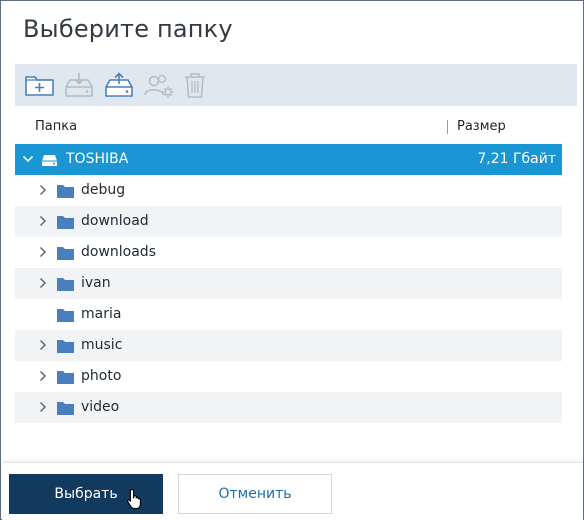 This screenshot has width=584, height=520. Describe the element at coordinates (288, 314) in the screenshot. I see `folder-row: maria` at that location.